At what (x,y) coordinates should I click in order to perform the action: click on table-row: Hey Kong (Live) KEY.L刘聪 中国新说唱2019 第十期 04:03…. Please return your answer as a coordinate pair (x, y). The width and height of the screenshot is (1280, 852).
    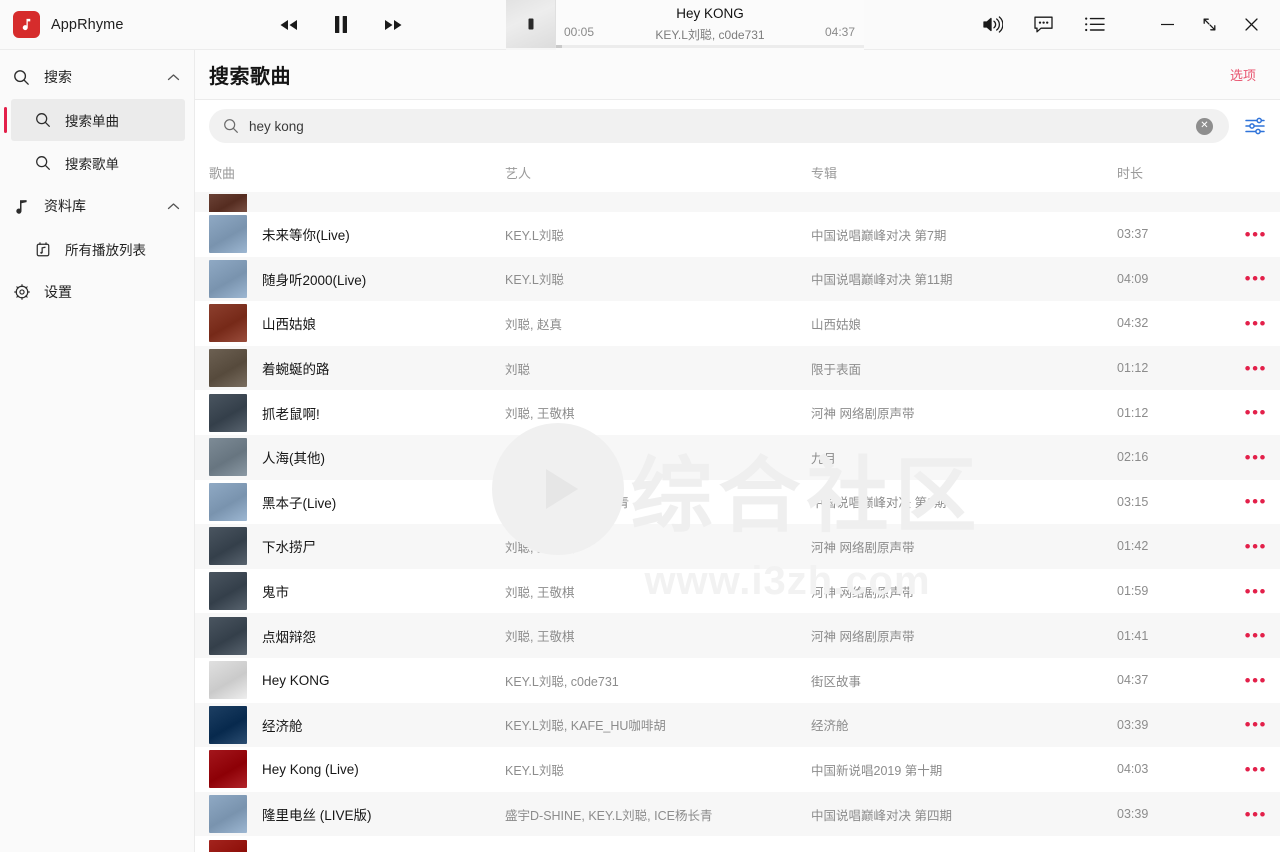
    Looking at the image, I should click on (737, 769).